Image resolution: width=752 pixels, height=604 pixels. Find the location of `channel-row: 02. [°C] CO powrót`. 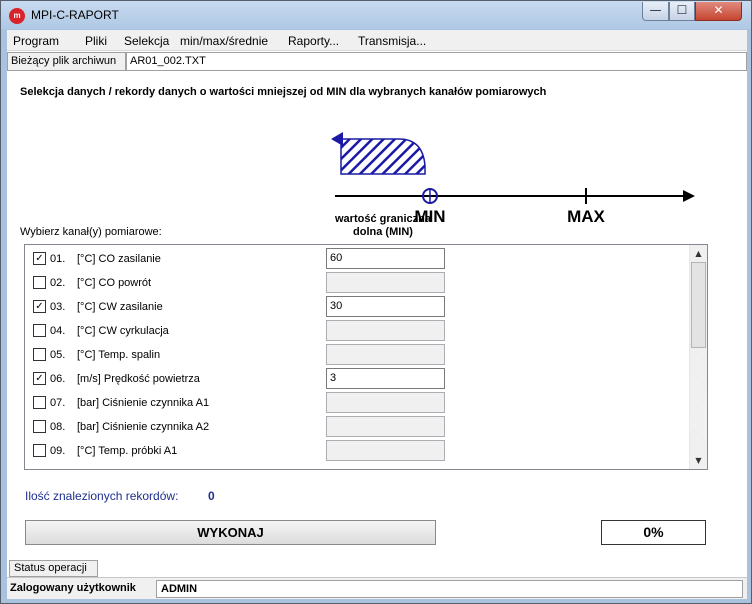

channel-row: 02. [°C] CO powrót is located at coordinates (356, 283).